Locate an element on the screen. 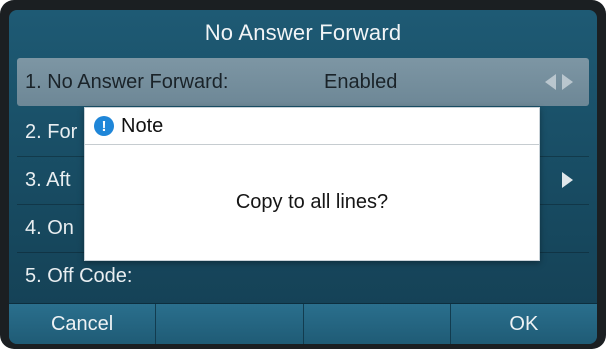 The image size is (606, 349). menu-row-label: 3. Aft is located at coordinates (48, 179).